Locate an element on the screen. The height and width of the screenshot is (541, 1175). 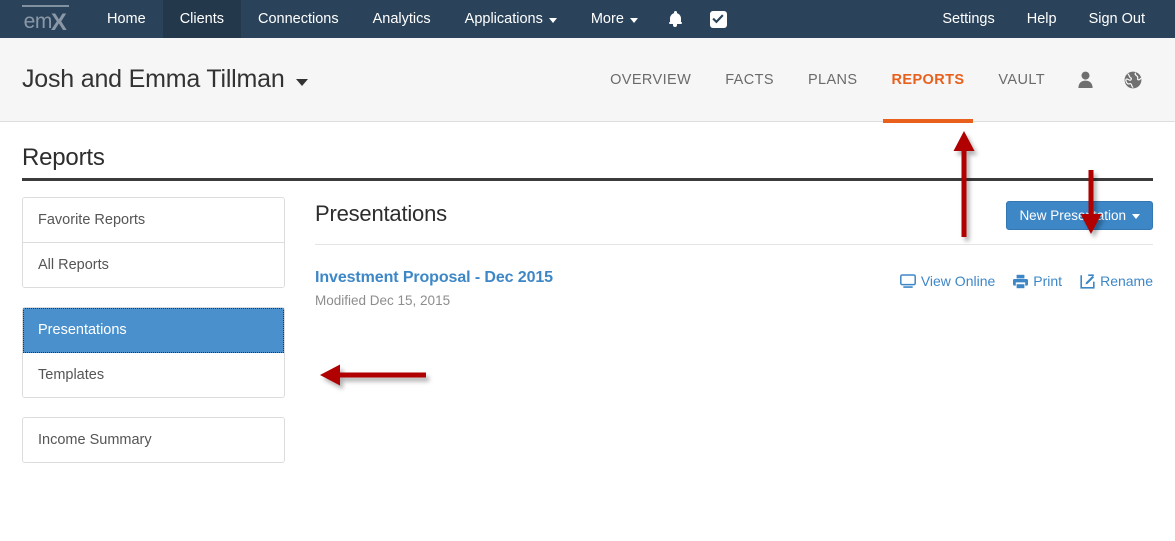
subnav-item-reports: REPORTS is located at coordinates (928, 80).